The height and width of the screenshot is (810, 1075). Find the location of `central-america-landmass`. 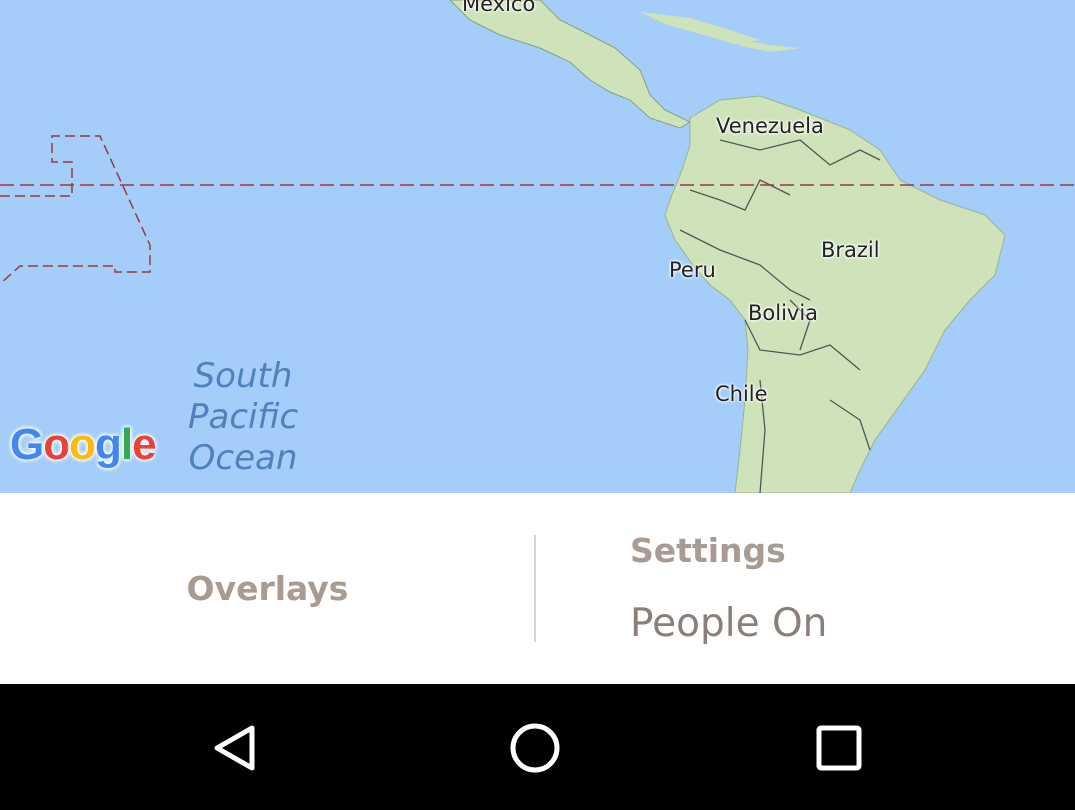

central-america-landmass is located at coordinates (570, 64).